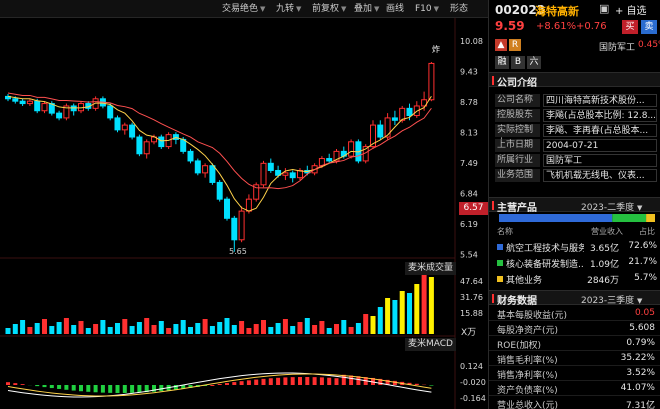  I want to click on toolbar-button-overlay: 叠加 ▼, so click(366, 9).